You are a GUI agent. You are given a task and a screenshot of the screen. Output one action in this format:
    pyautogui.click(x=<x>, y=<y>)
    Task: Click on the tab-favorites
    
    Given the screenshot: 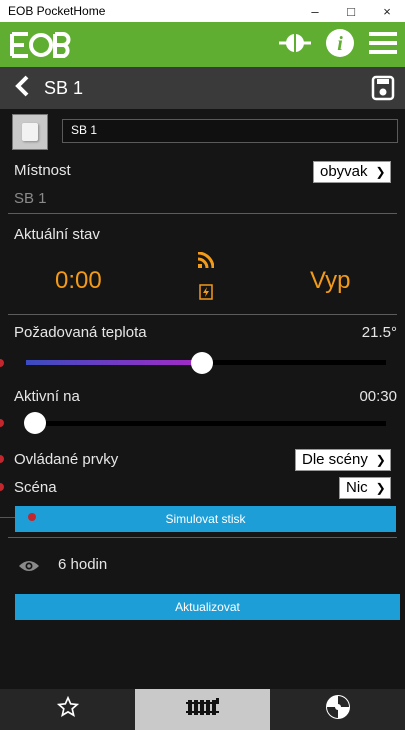 What is the action you would take?
    pyautogui.click(x=67, y=709)
    